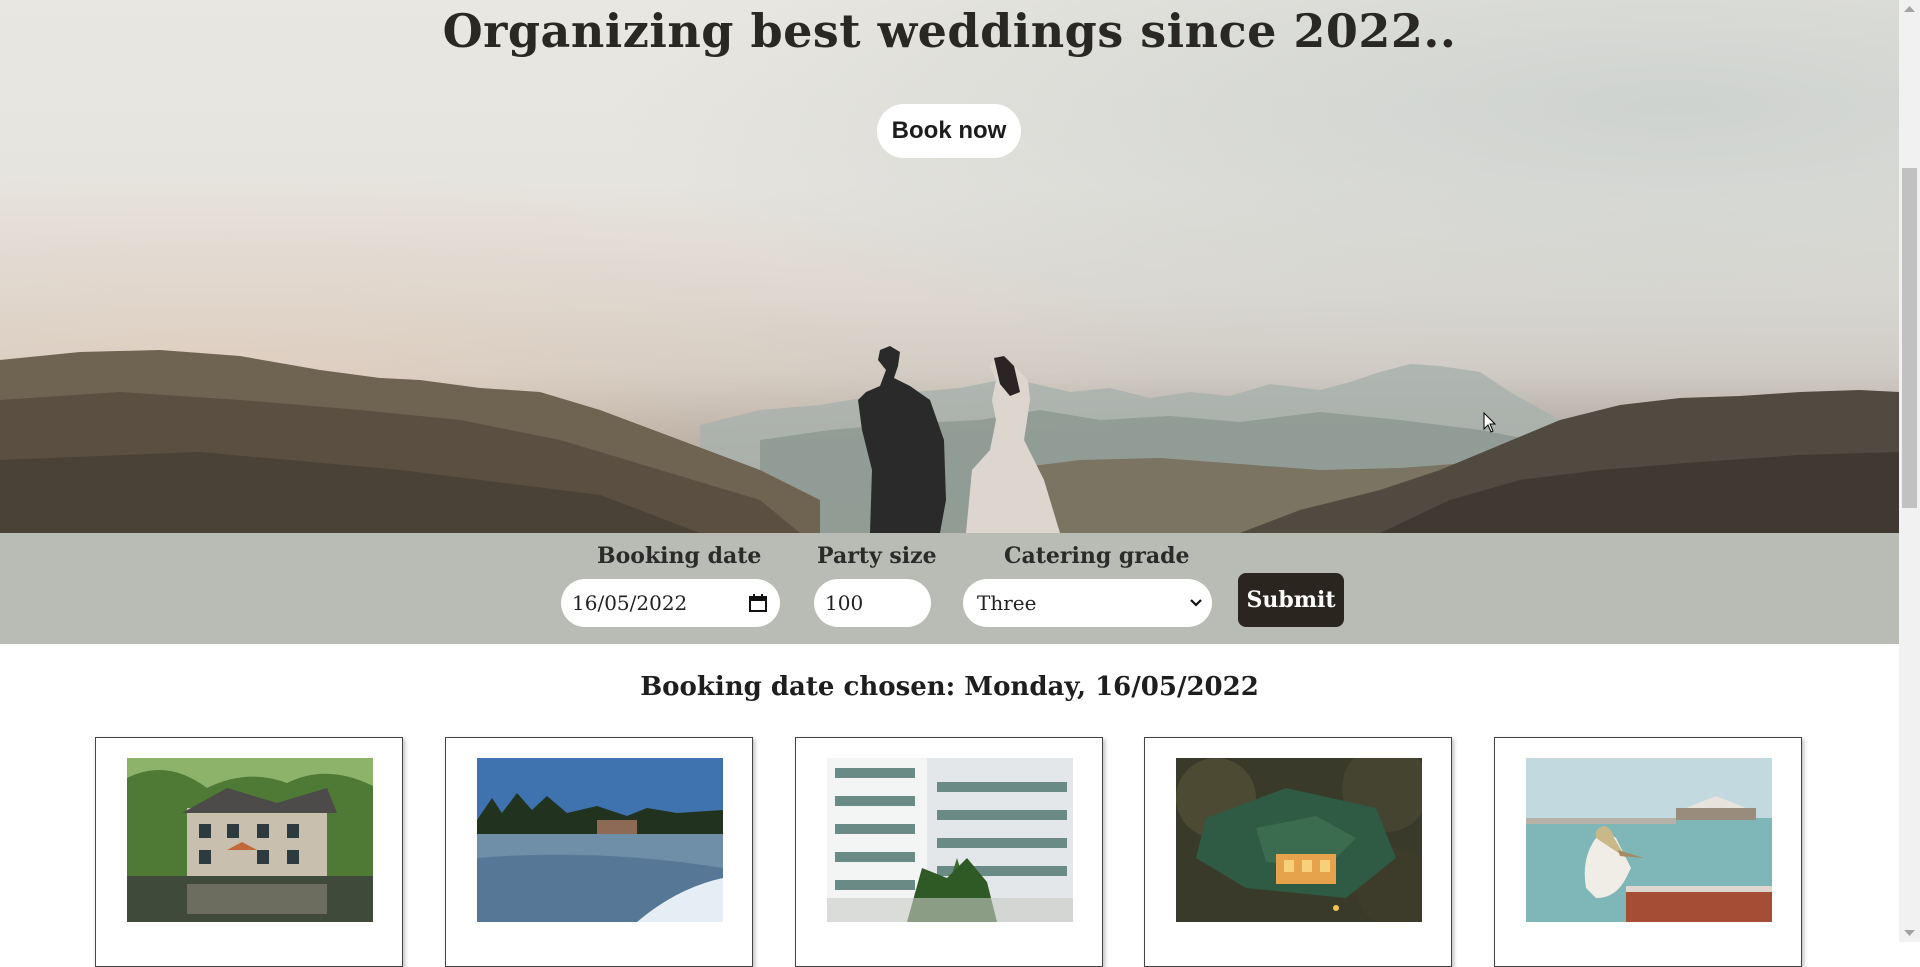 The height and width of the screenshot is (967, 1920). What do you see at coordinates (872, 603) in the screenshot?
I see `party-size-input: 100` at bounding box center [872, 603].